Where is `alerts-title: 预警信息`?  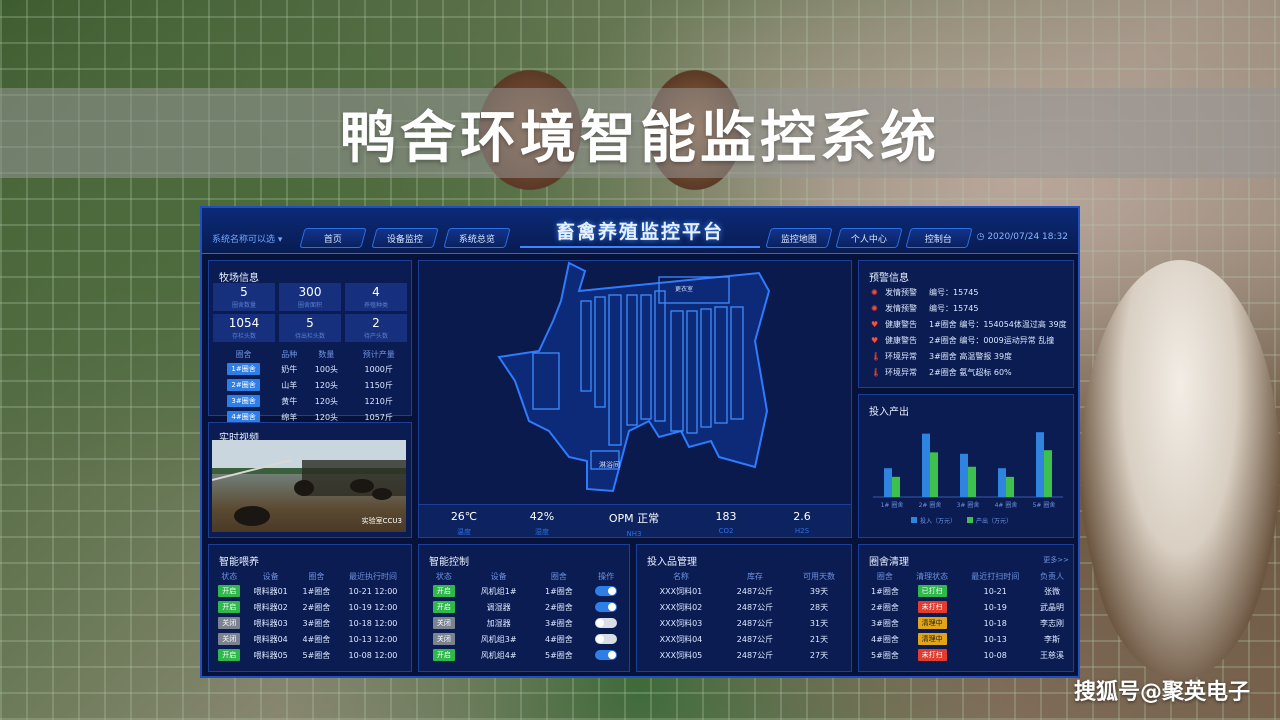
alerts-title: 预警信息 is located at coordinates (889, 278).